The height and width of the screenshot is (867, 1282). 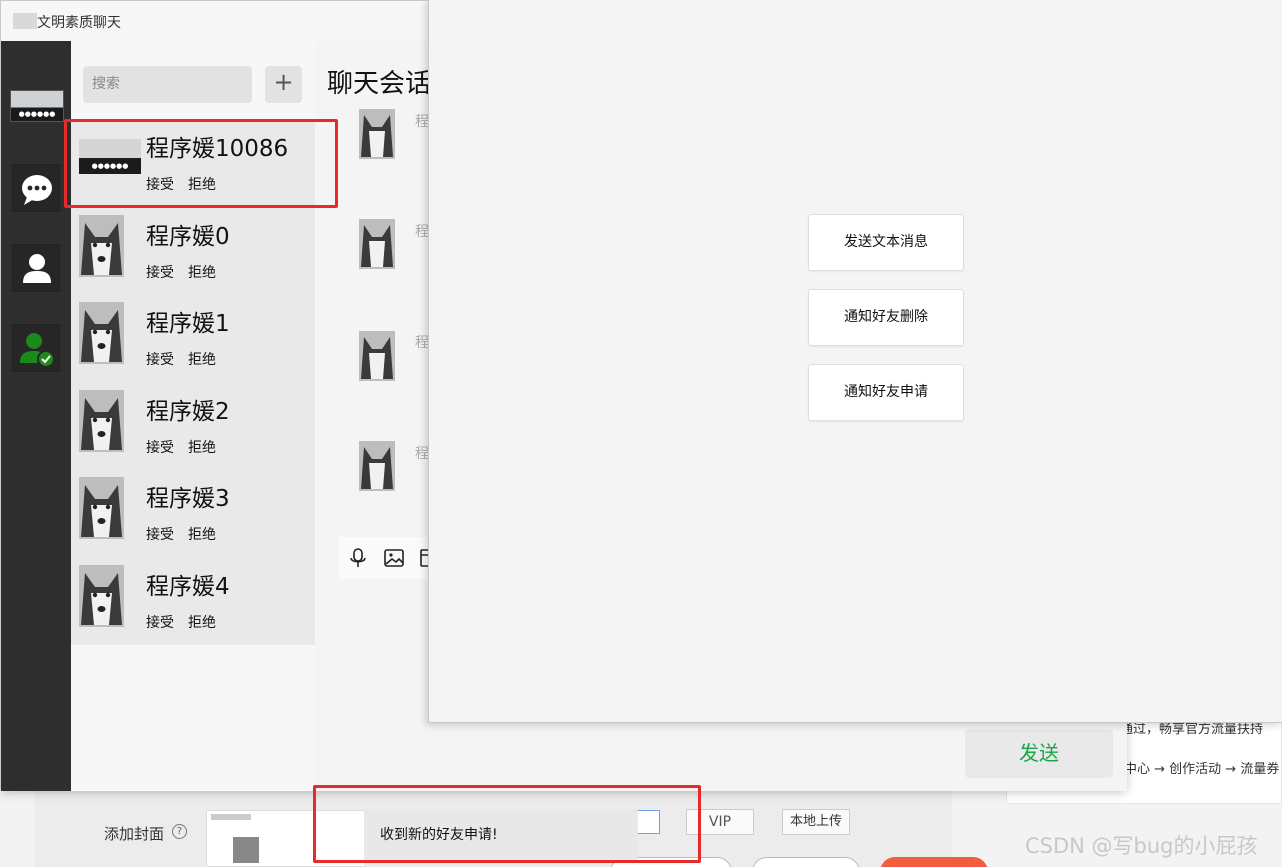 What do you see at coordinates (188, 586) in the screenshot?
I see `contact-name: 程序媛4` at bounding box center [188, 586].